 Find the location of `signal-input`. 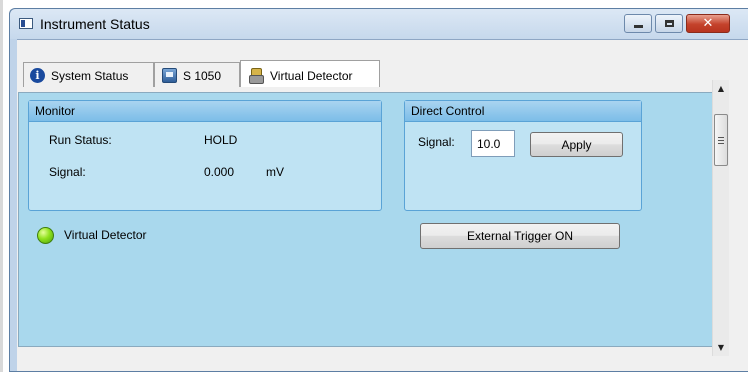

signal-input is located at coordinates (493, 143).